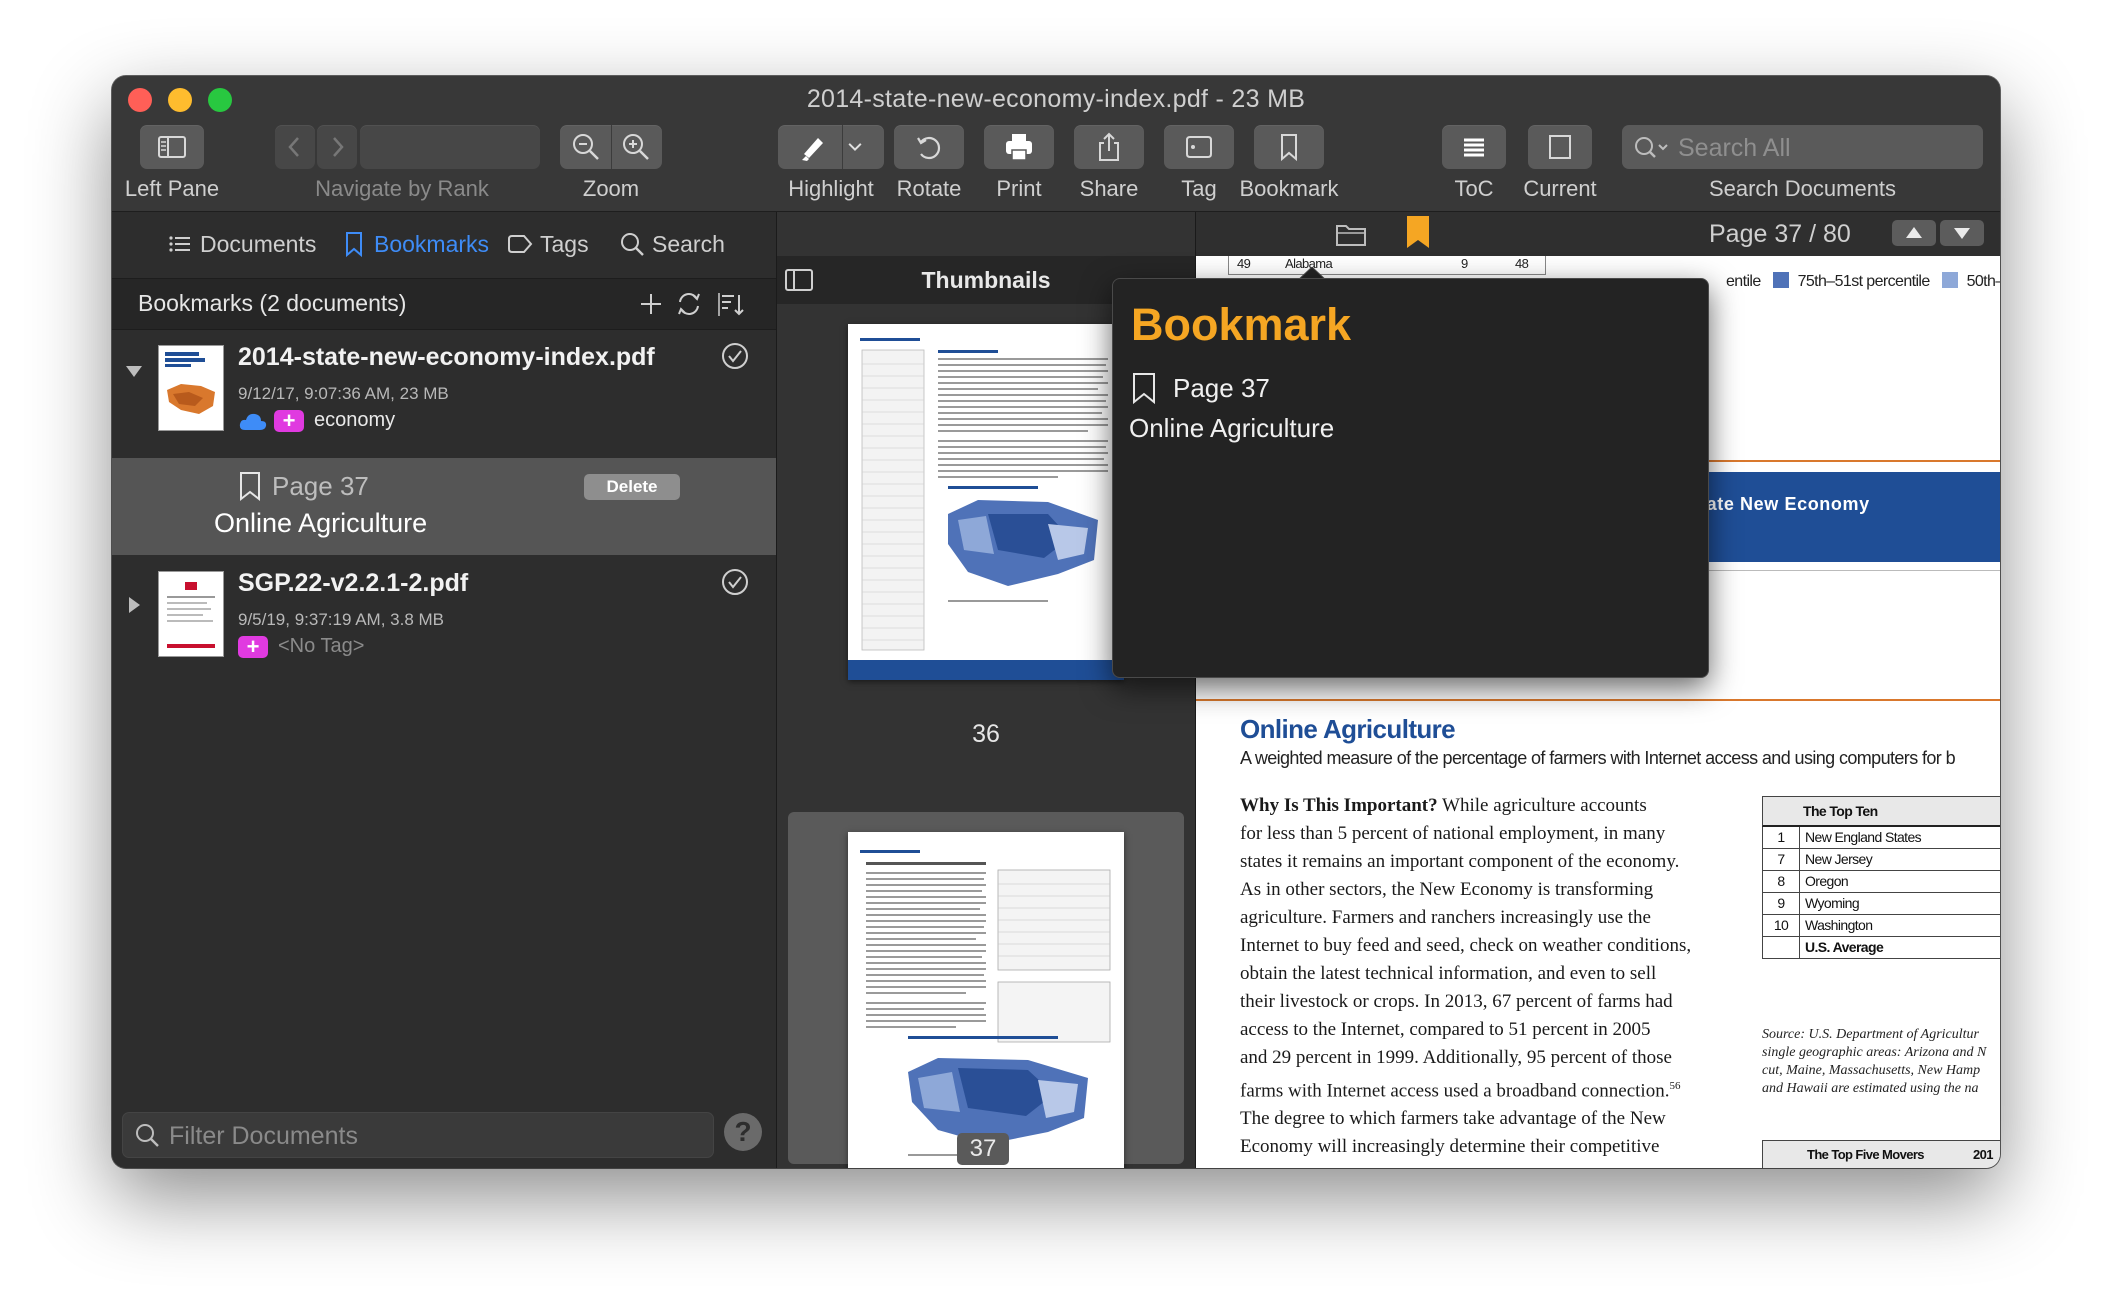 Image resolution: width=2104 pixels, height=1312 pixels. I want to click on pdf-table-rank: 10, so click(1781, 925).